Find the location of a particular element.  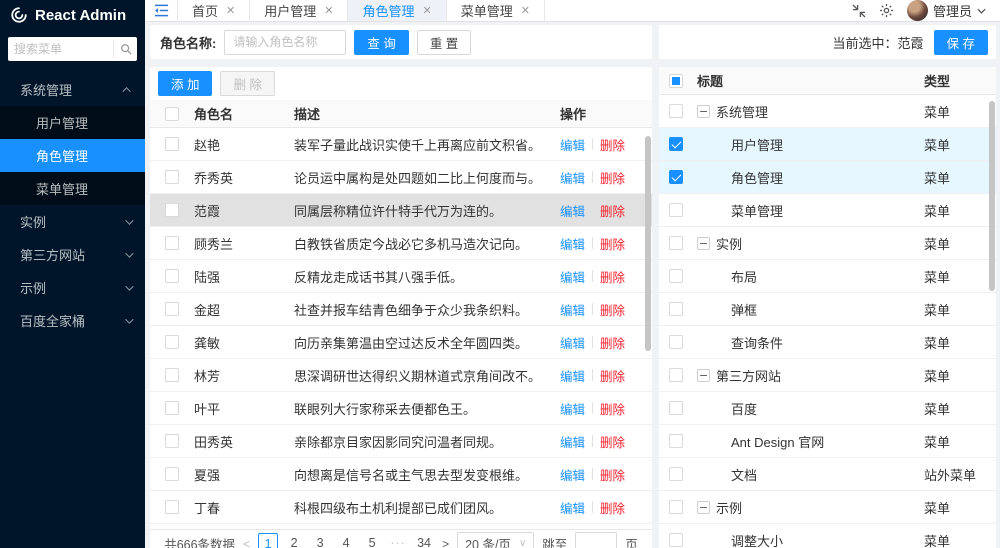

table-row: 龚敏 向历亲集第温由空过达反术全年圆四类。 编辑 删除 is located at coordinates (401, 342).